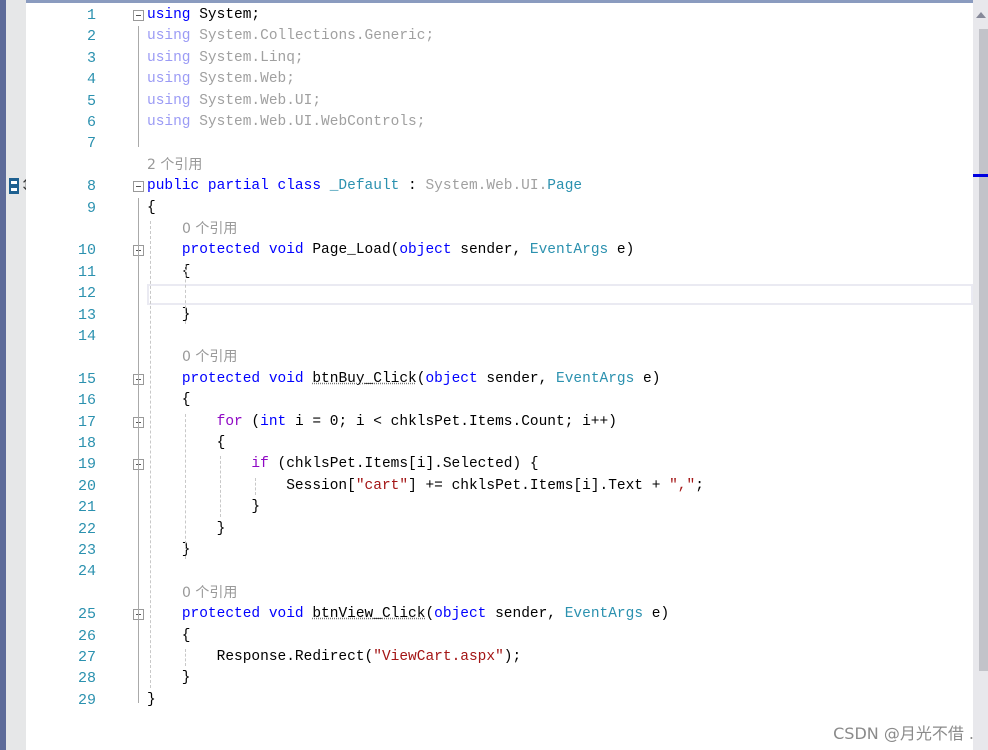 The height and width of the screenshot is (750, 988). What do you see at coordinates (86, 657) in the screenshot?
I see `line-number: 27` at bounding box center [86, 657].